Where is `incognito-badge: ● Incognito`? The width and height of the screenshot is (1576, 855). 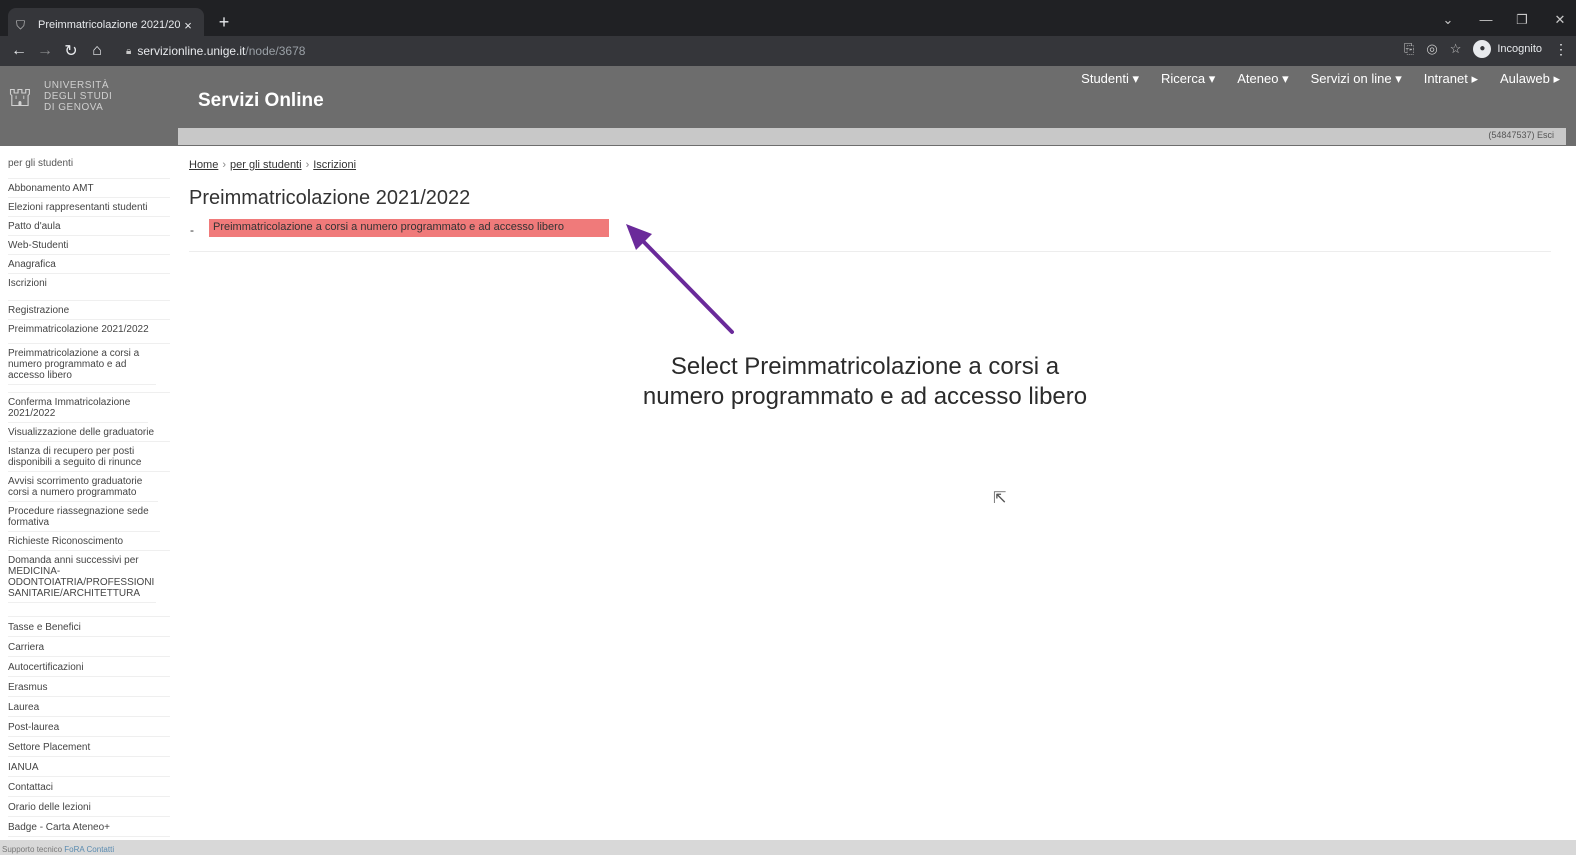 incognito-badge: ● Incognito is located at coordinates (1507, 49).